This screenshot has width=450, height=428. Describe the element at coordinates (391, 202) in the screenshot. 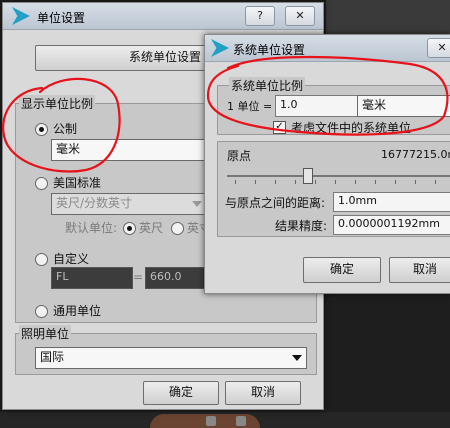

I see `distance-field: 1.0mm` at that location.